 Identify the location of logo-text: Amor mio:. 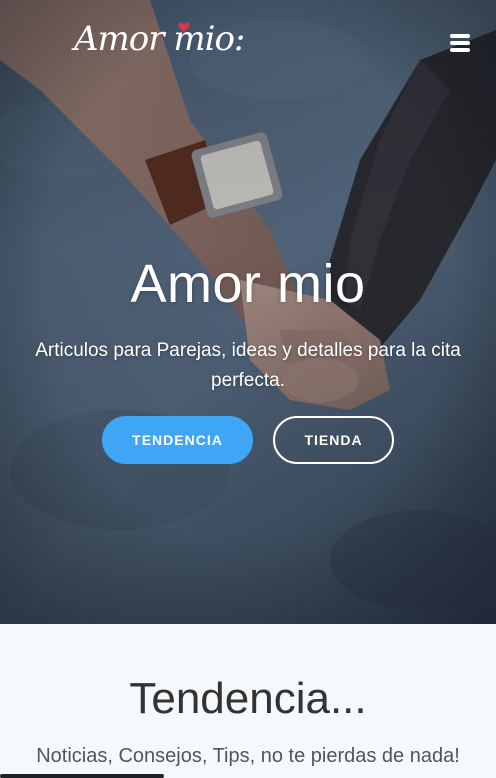
(159, 39).